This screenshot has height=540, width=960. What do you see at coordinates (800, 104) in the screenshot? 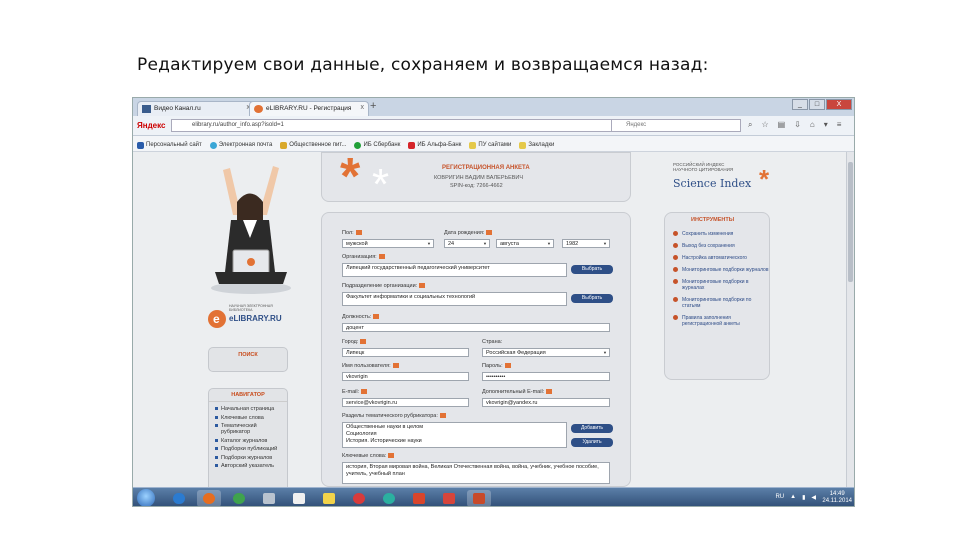
I see `minimize-button: _` at bounding box center [800, 104].